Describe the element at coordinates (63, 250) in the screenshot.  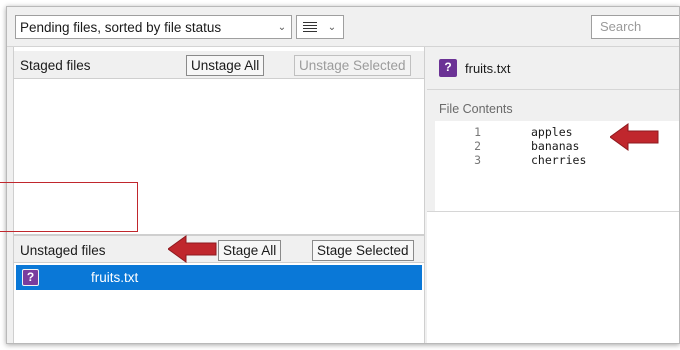
I see `unstaged-files-title: Unstaged files` at that location.